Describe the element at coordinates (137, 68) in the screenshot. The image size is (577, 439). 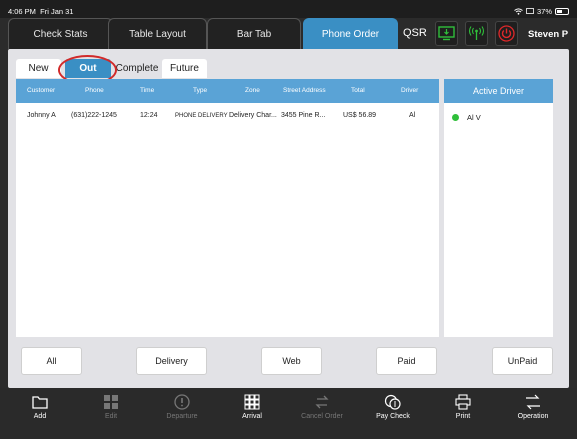
I see `subtab-complete: Complete` at that location.